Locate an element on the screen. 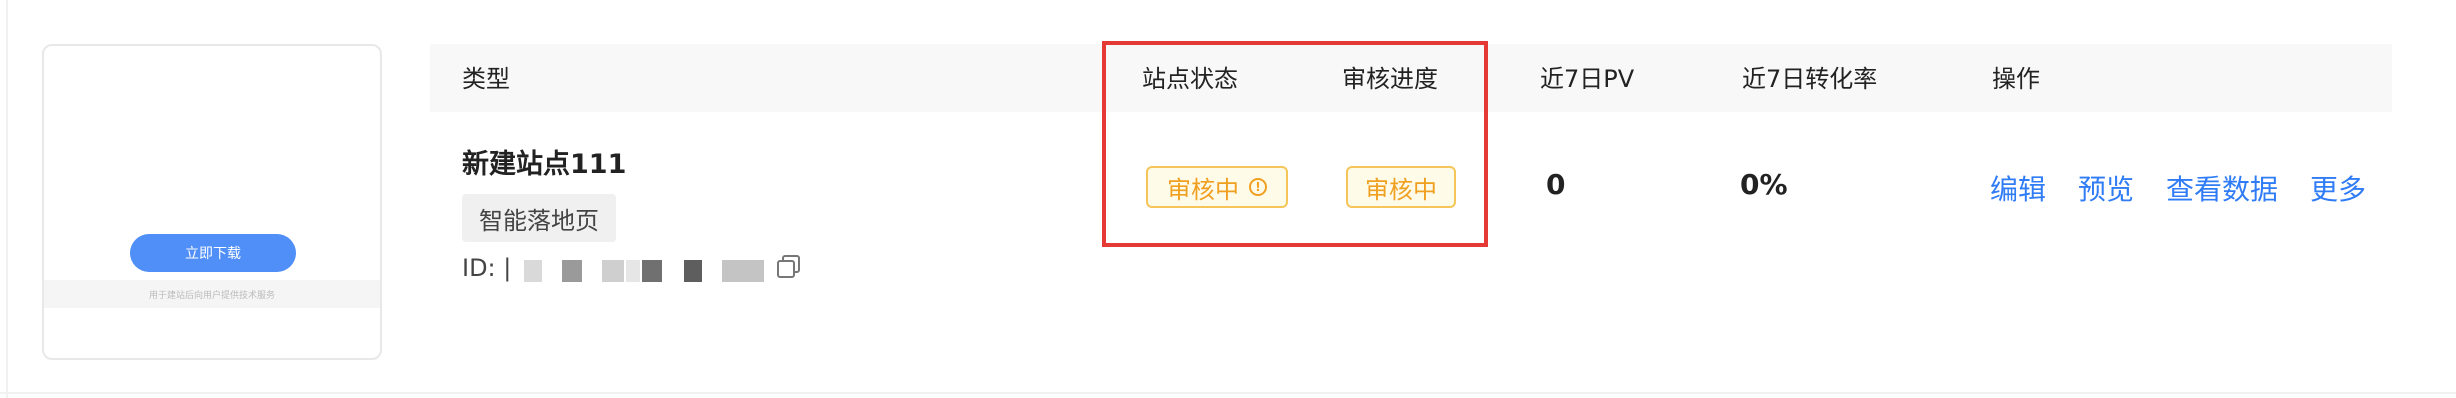 The height and width of the screenshot is (398, 2456). preview-link: 预览 is located at coordinates (2106, 188).